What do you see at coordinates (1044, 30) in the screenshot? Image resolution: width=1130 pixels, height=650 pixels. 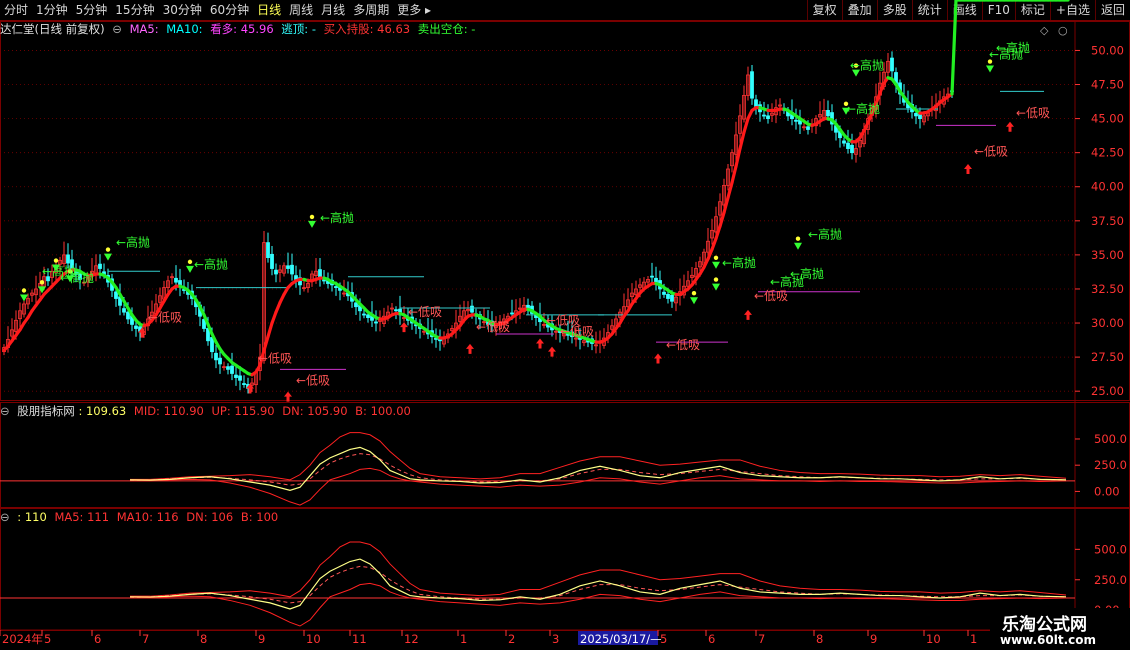 I see `diamond-icon: ◇` at bounding box center [1044, 30].